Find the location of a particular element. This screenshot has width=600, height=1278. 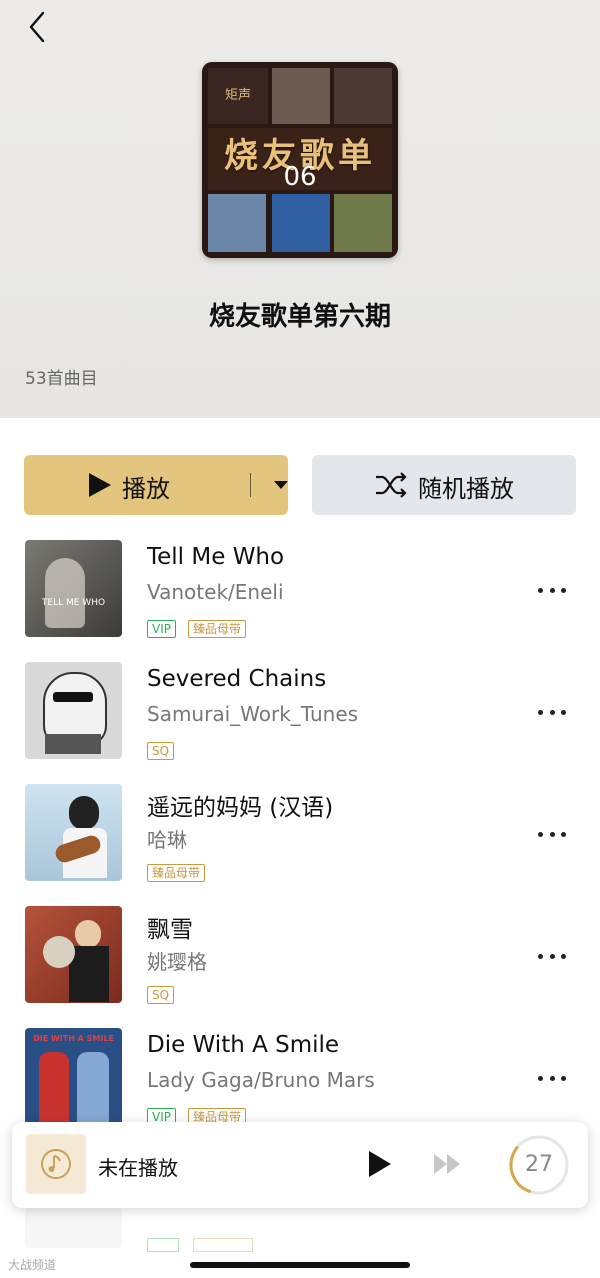

track-art-text: DIE WITH A SMILE is located at coordinates (73, 1038).